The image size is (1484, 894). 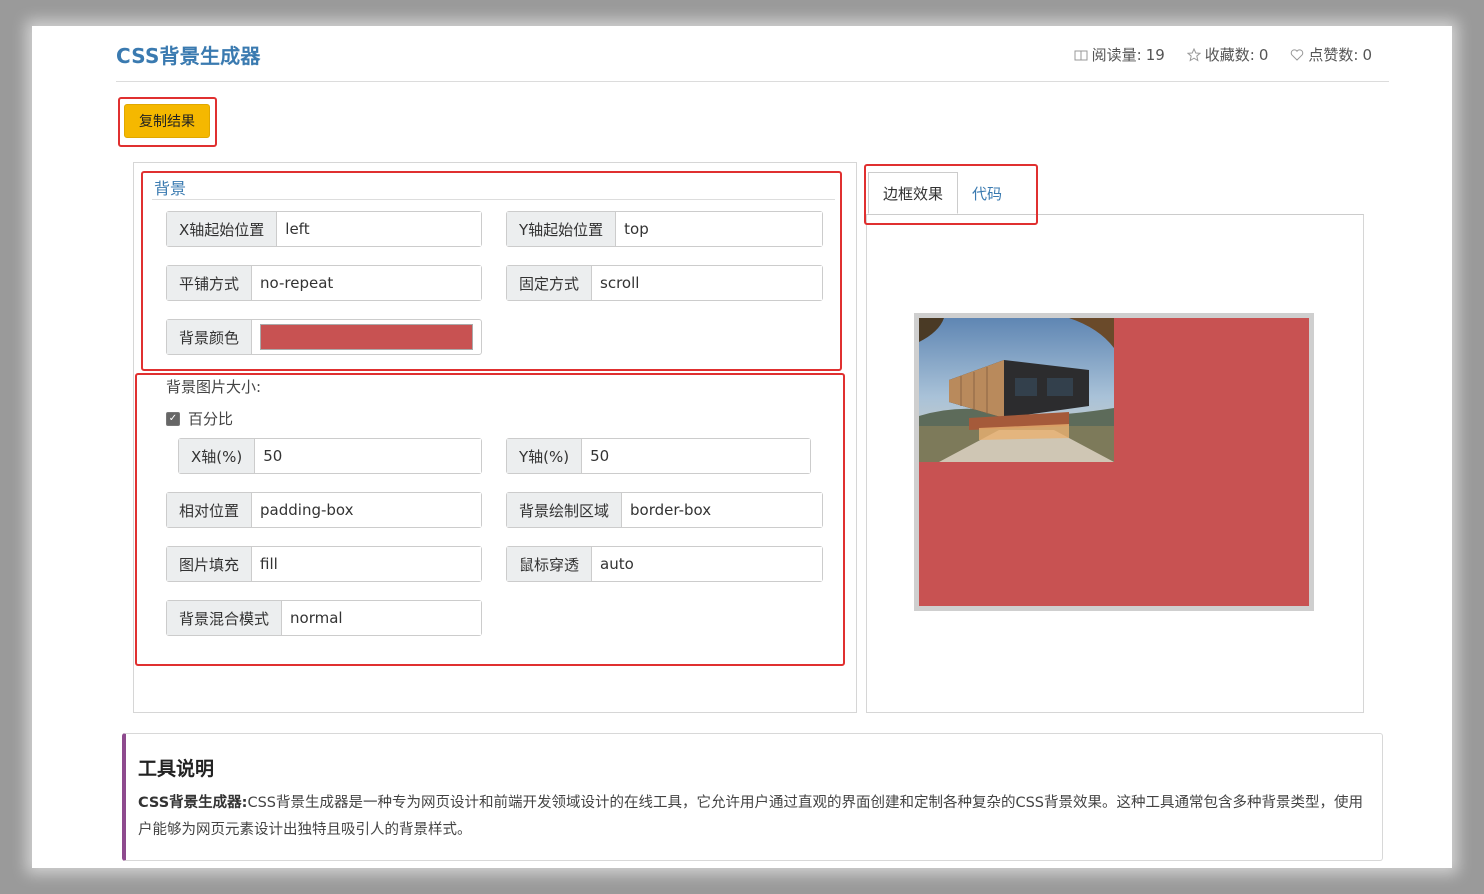 What do you see at coordinates (1263, 54) in the screenshot?
I see `fav-count: 0` at bounding box center [1263, 54].